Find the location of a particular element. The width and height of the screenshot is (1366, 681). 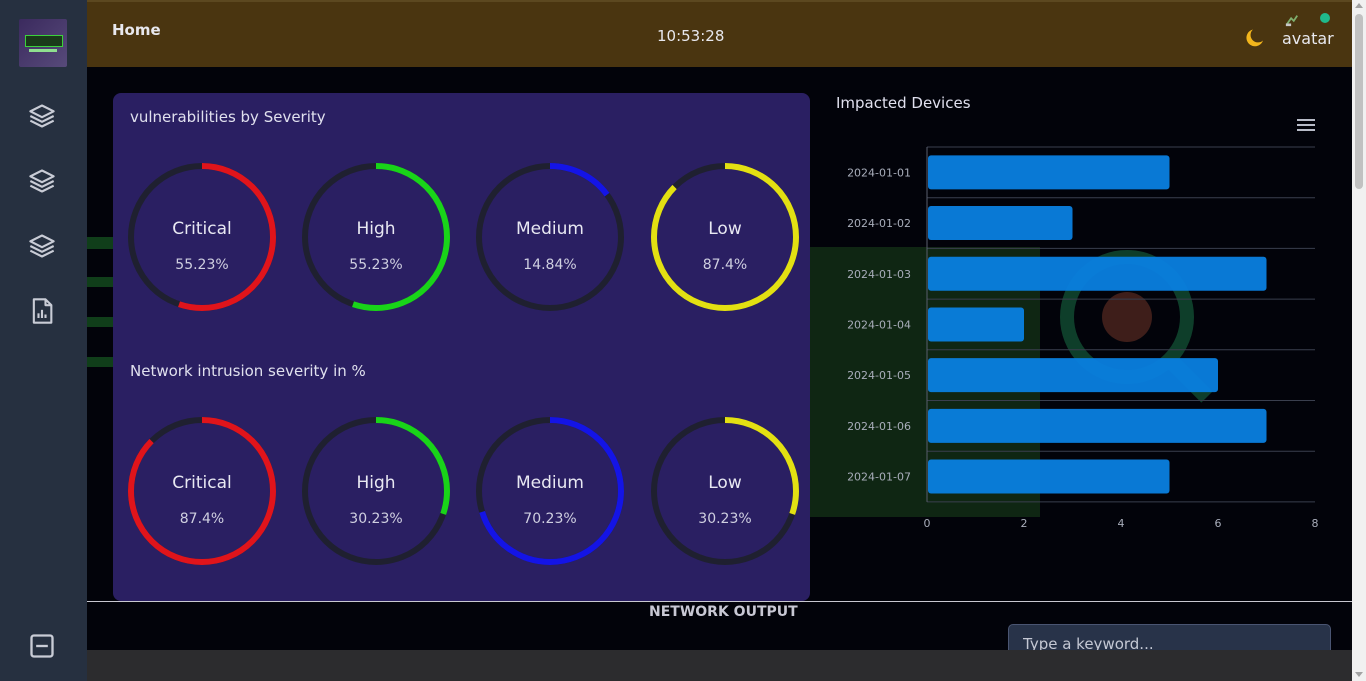

category-label: 2024-01-01 is located at coordinates (879, 172).